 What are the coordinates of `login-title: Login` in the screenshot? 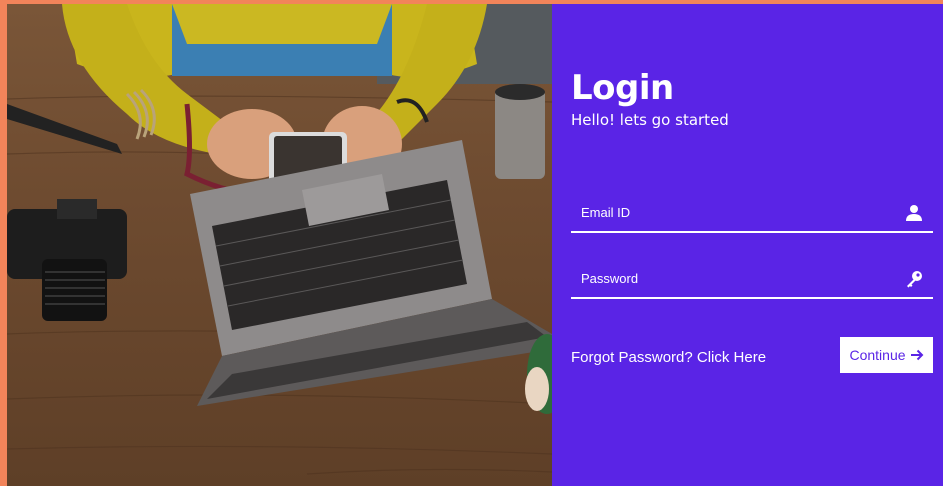 It's located at (622, 88).